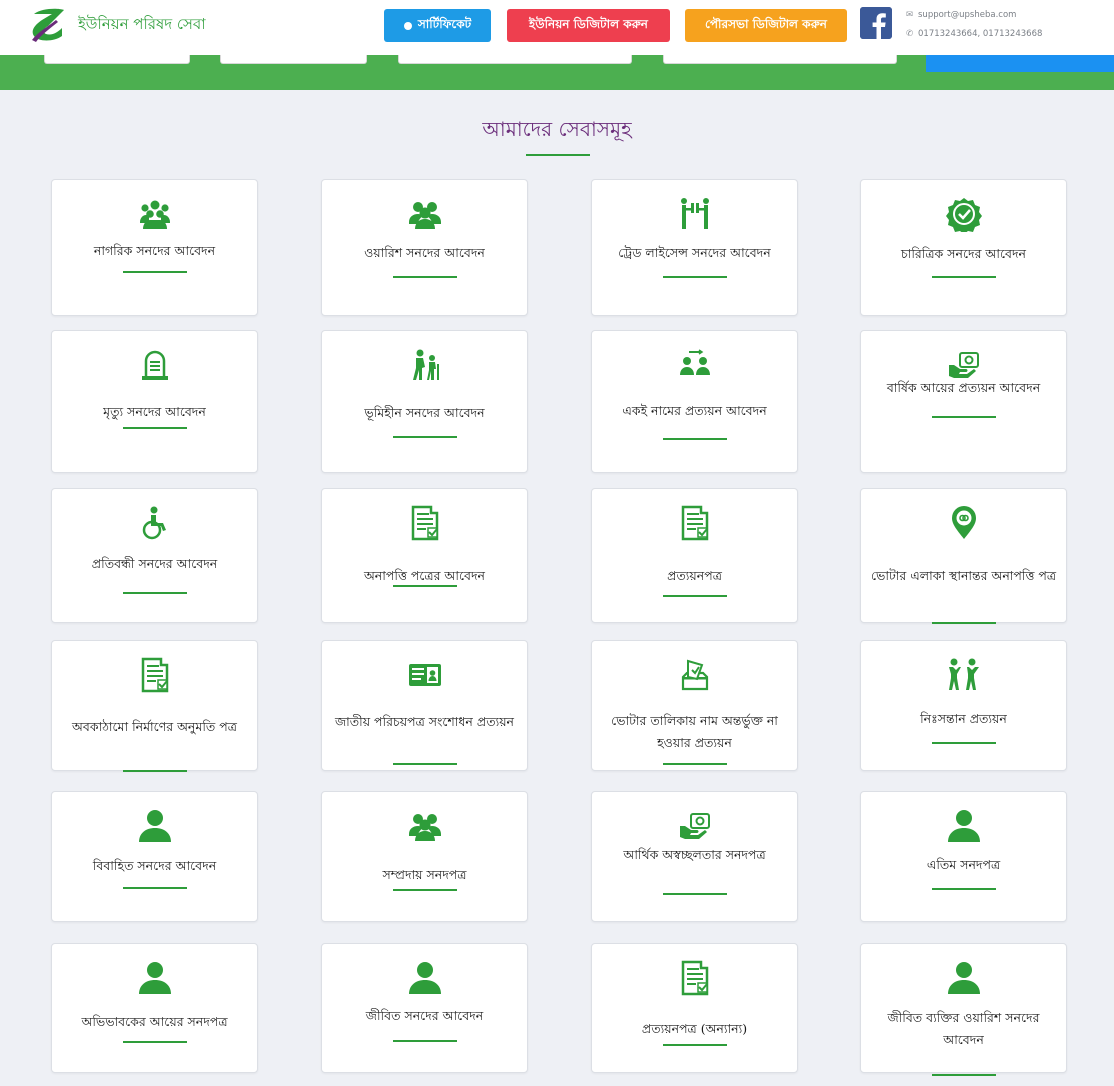 The height and width of the screenshot is (1086, 1114). What do you see at coordinates (963, 556) in the screenshot?
I see `service-card: ভোটার এলাকা স্থানান্তর অনাপত্তি পত্র` at bounding box center [963, 556].